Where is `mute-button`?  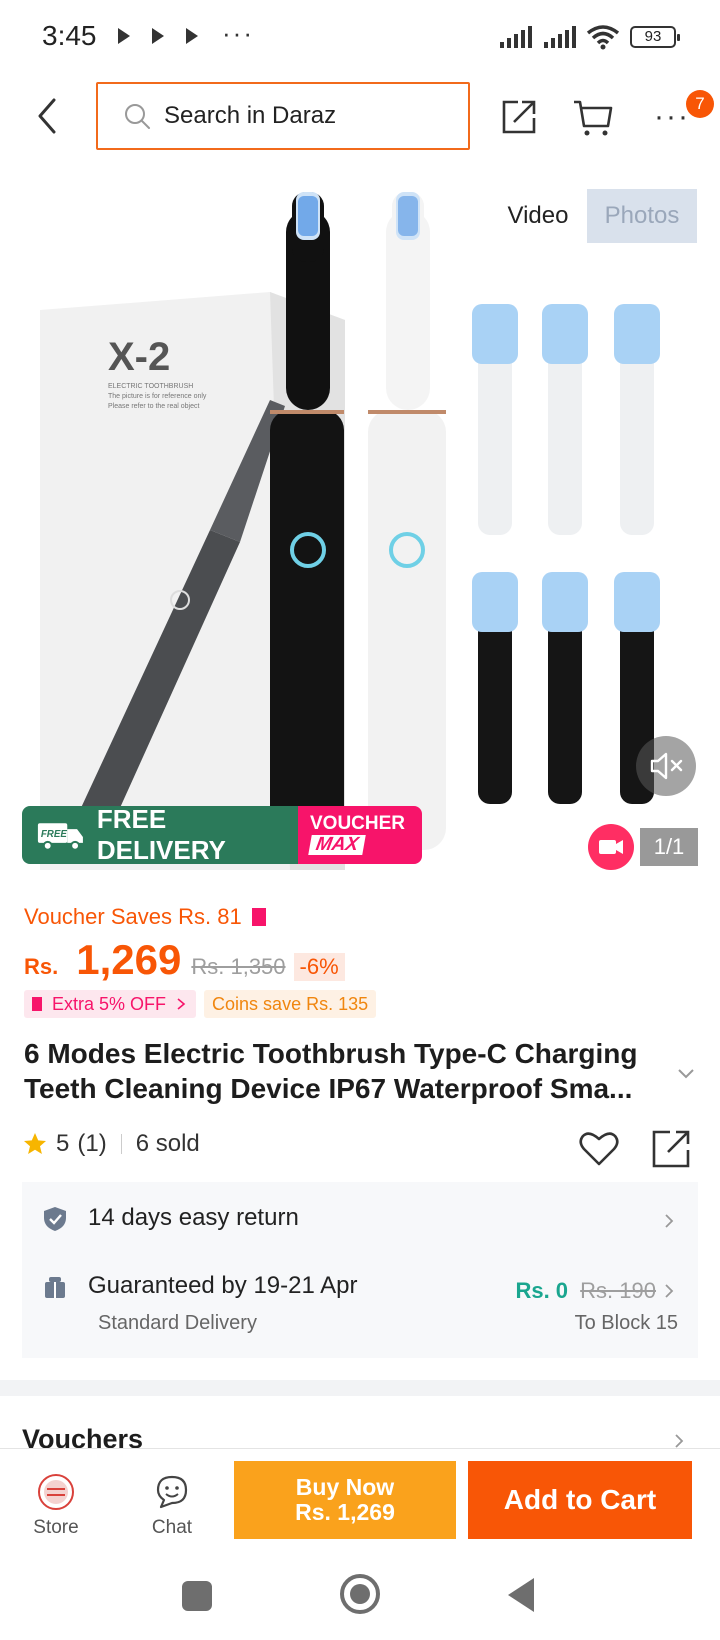 mute-button is located at coordinates (666, 766).